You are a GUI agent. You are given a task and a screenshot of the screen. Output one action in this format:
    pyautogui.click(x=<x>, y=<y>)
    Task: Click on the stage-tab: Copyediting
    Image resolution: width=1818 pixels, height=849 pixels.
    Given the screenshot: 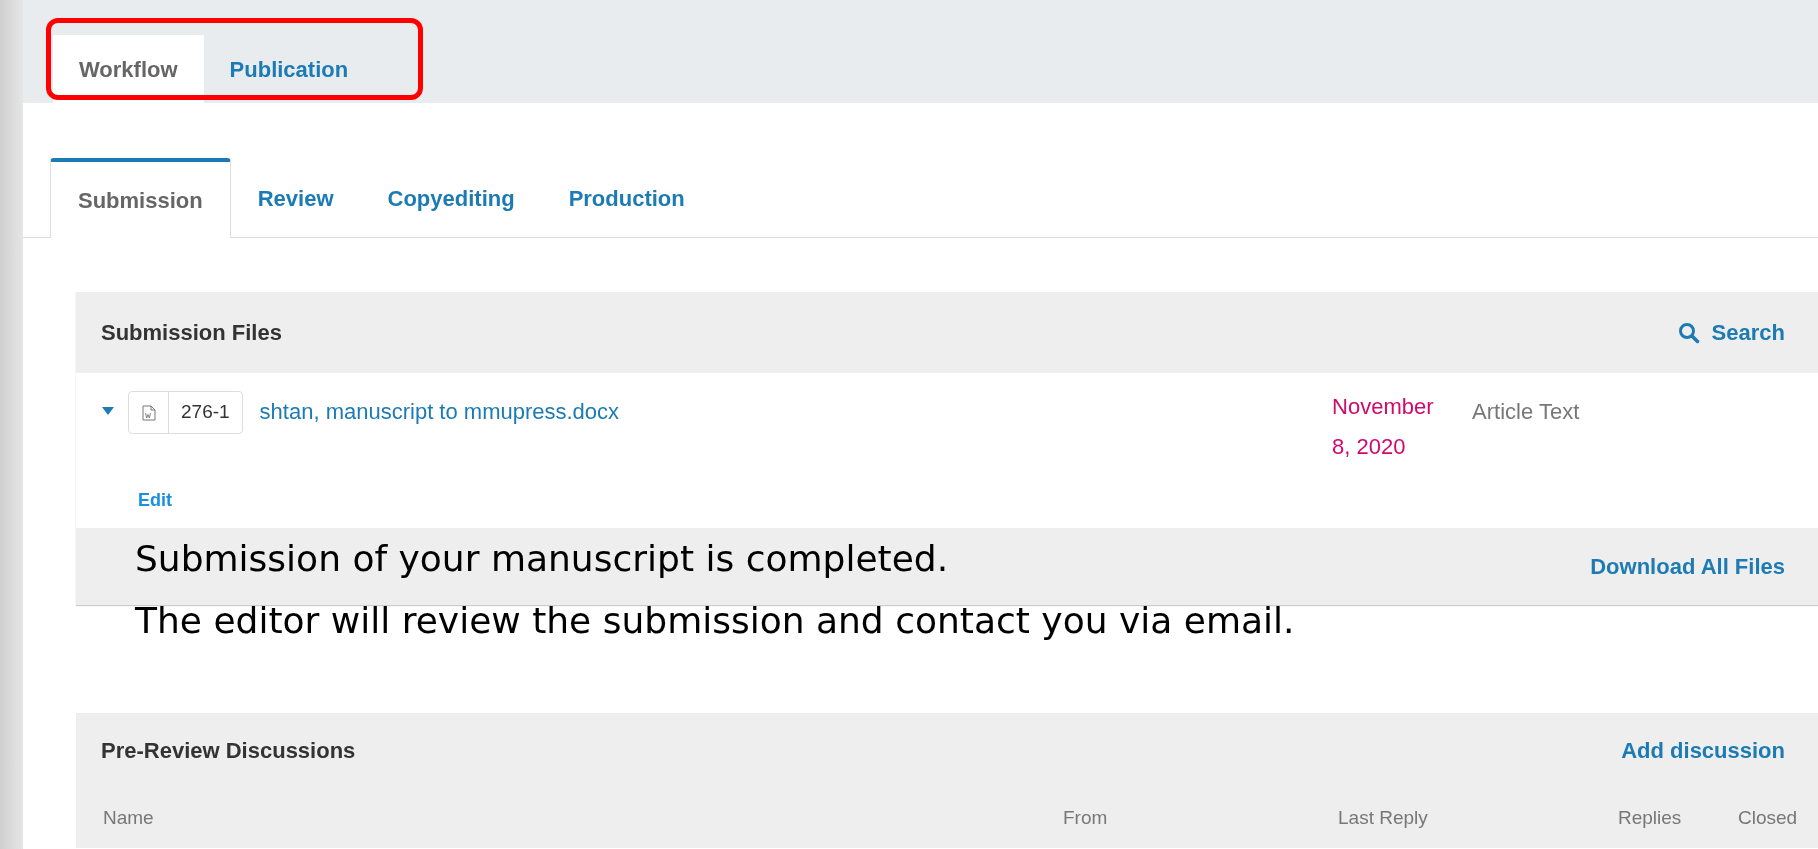 What is the action you would take?
    pyautogui.click(x=451, y=198)
    